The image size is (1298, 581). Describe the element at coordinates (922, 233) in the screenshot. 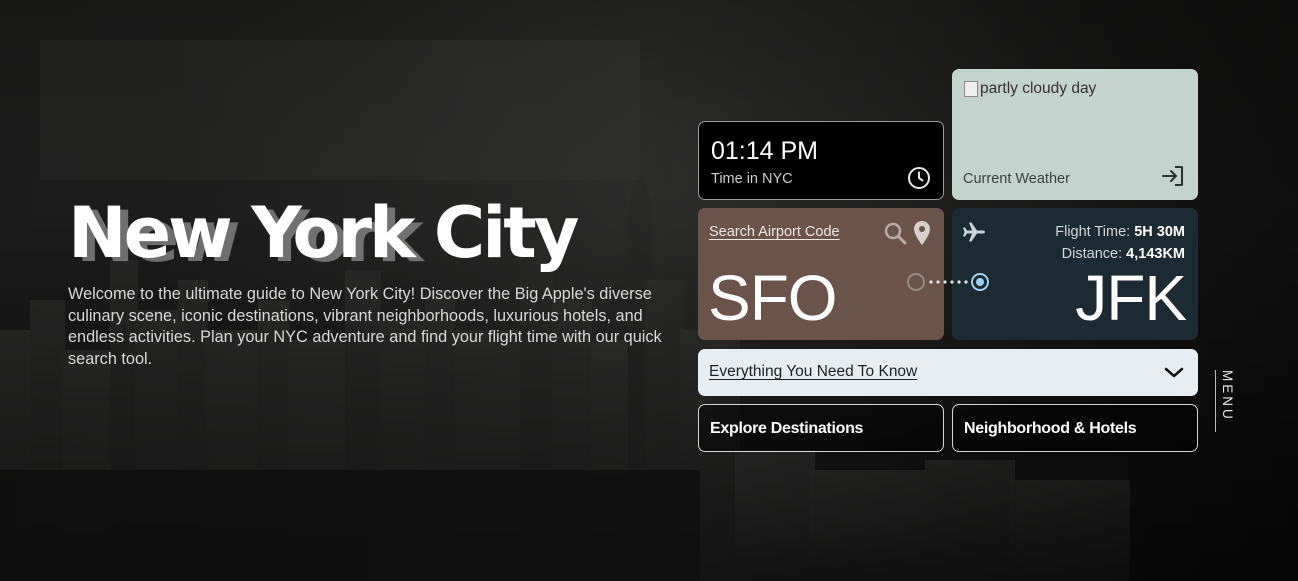

I see `map-pin-icon` at that location.